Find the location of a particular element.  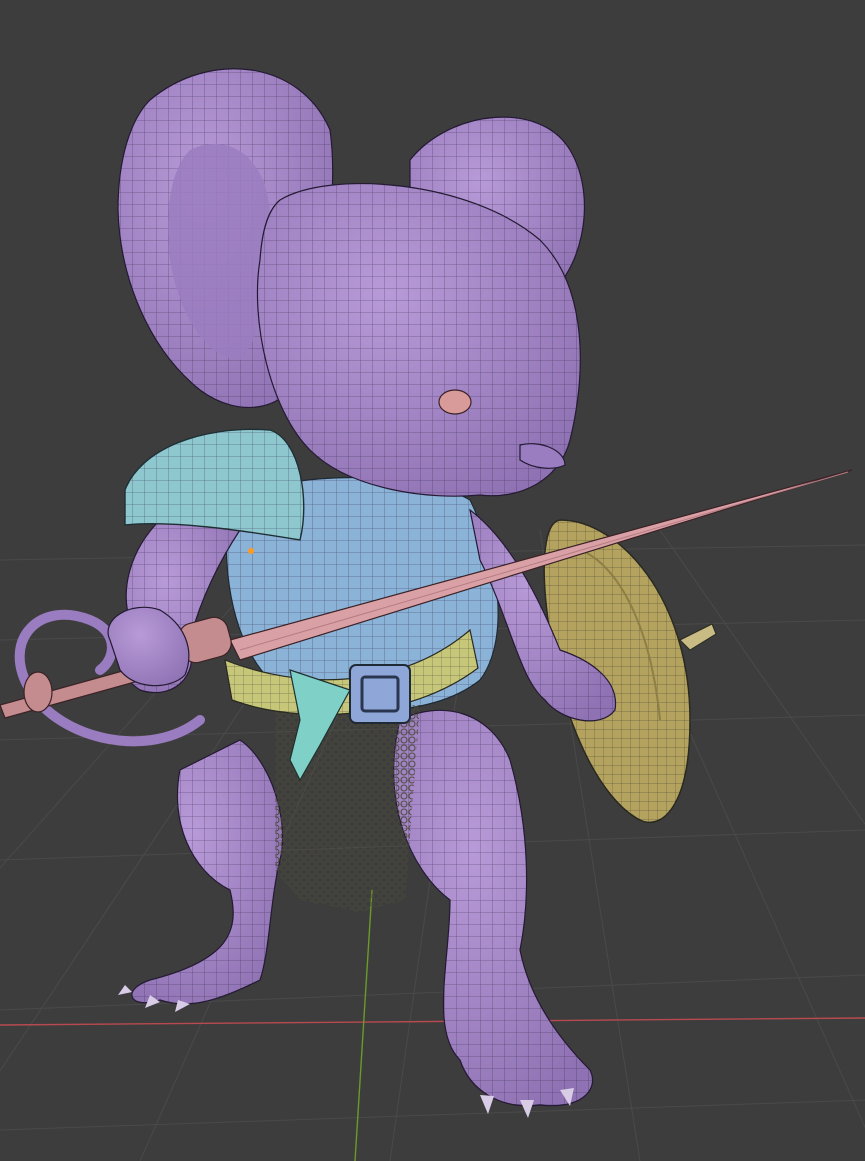

y-axis-line is located at coordinates (363, 1025).